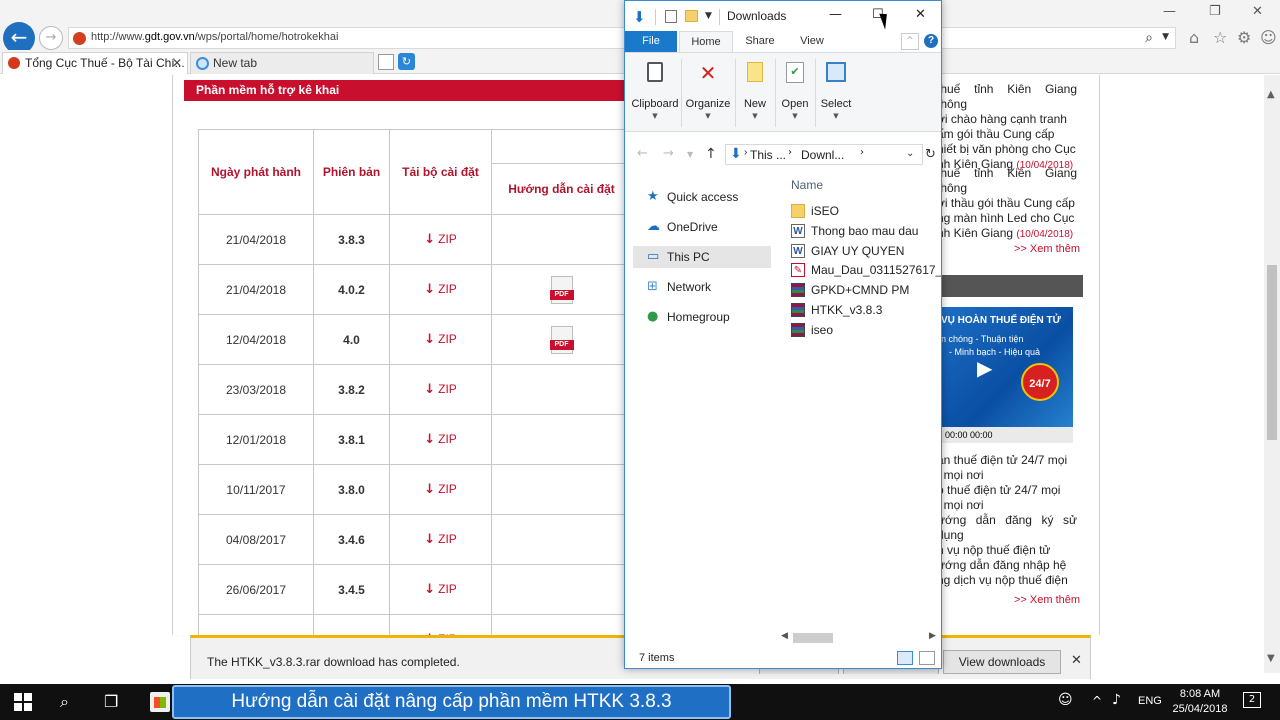 The image size is (1280, 720). What do you see at coordinates (1116, 700) in the screenshot?
I see `volume-icon: ♪` at bounding box center [1116, 700].